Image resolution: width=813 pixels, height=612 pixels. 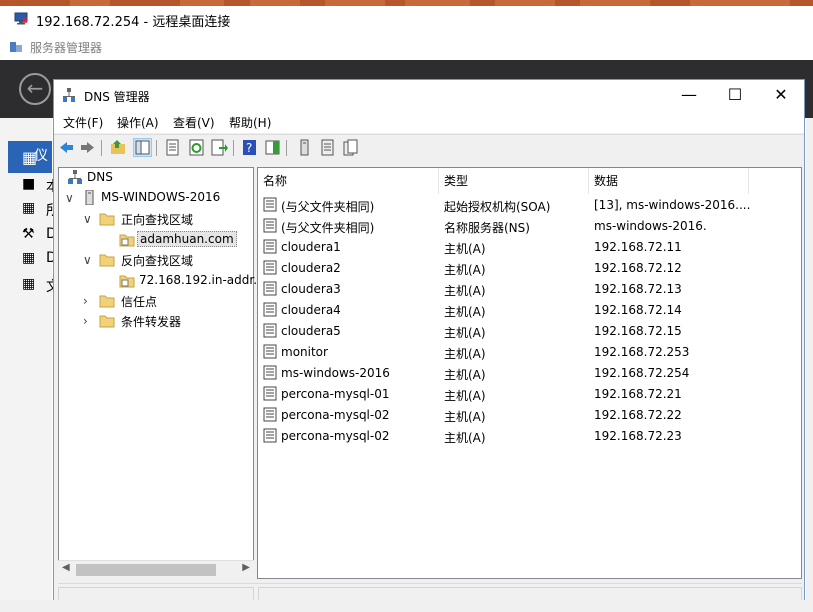 What do you see at coordinates (28, 208) in the screenshot?
I see `sidebar-item-all-servers-icon: ▦` at bounding box center [28, 208].